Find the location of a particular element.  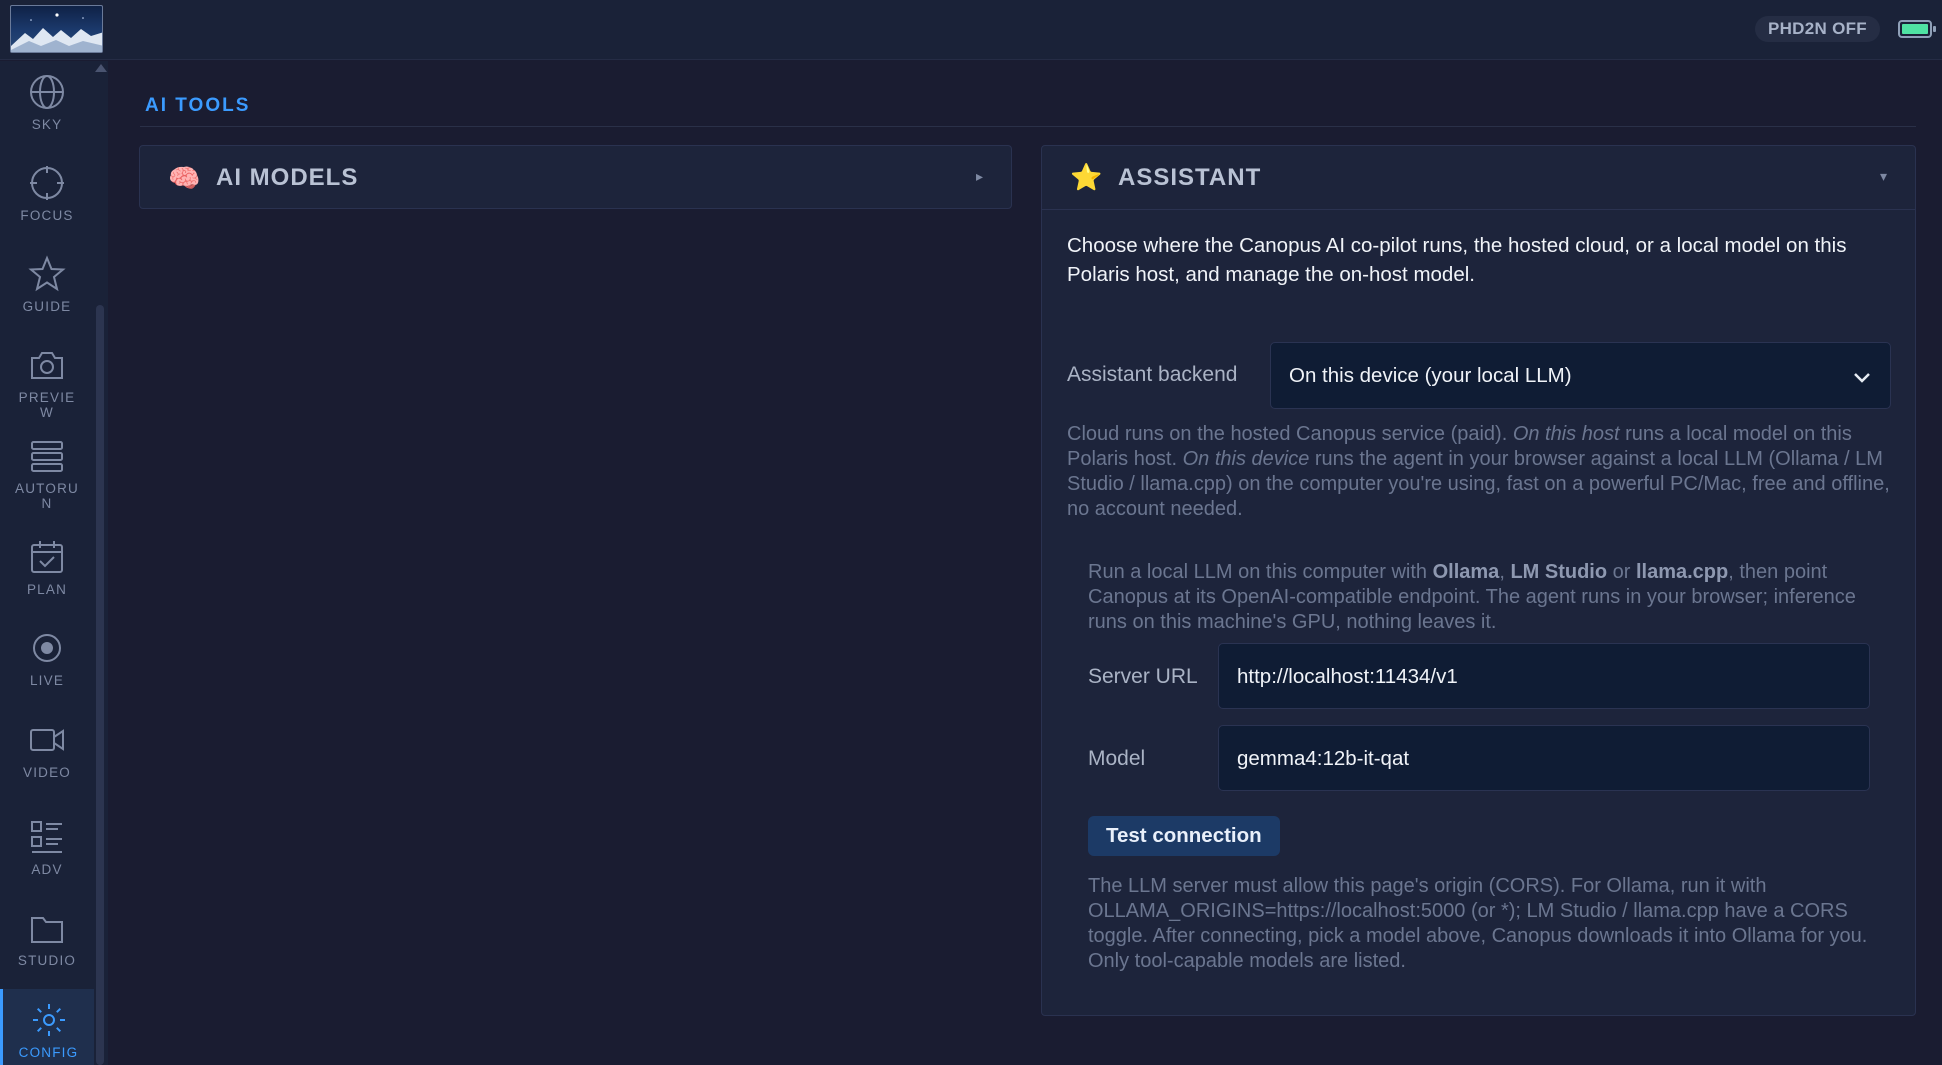

star-icon is located at coordinates (47, 273).